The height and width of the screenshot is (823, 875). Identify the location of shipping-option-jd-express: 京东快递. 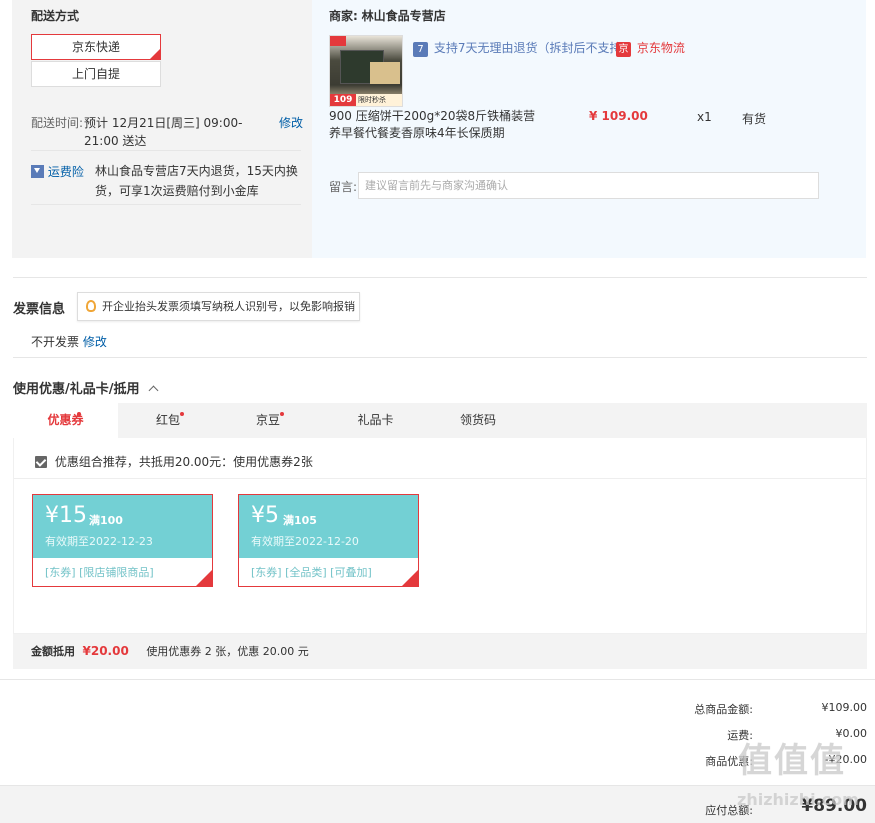
(96, 47).